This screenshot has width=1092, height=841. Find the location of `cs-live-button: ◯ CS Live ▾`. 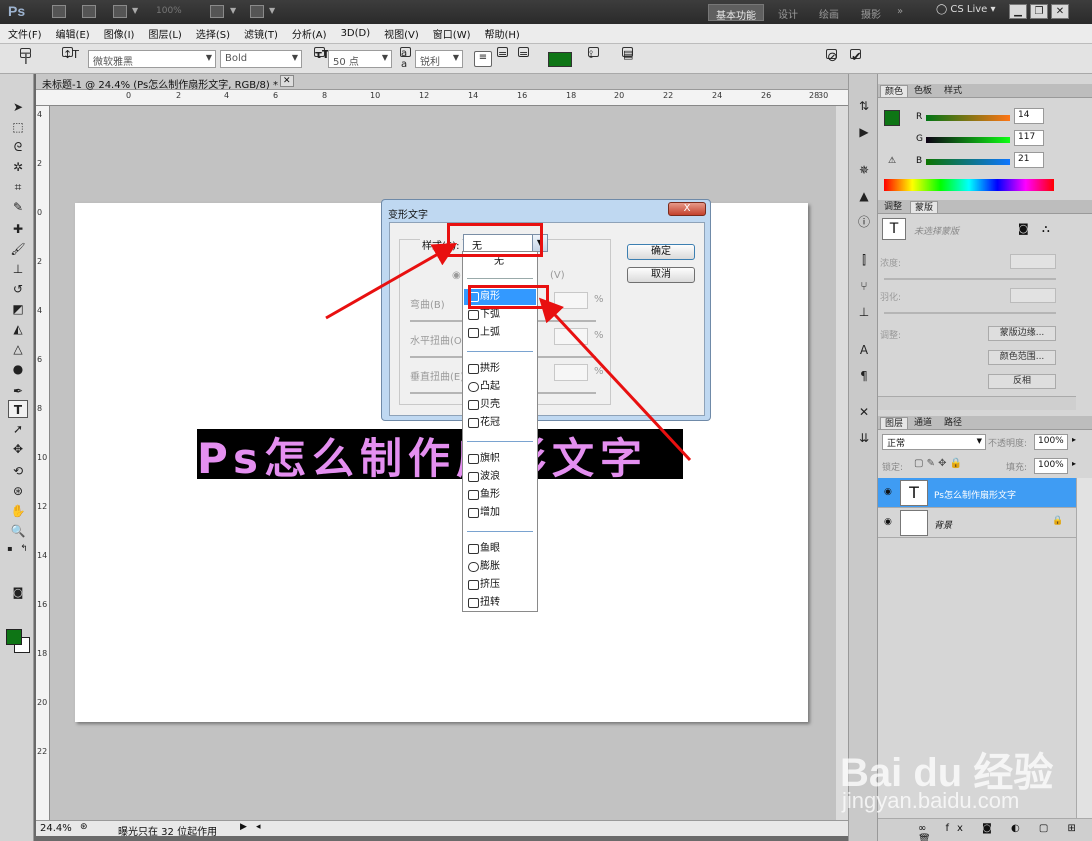

cs-live-button: ◯ CS Live ▾ is located at coordinates (966, 9).